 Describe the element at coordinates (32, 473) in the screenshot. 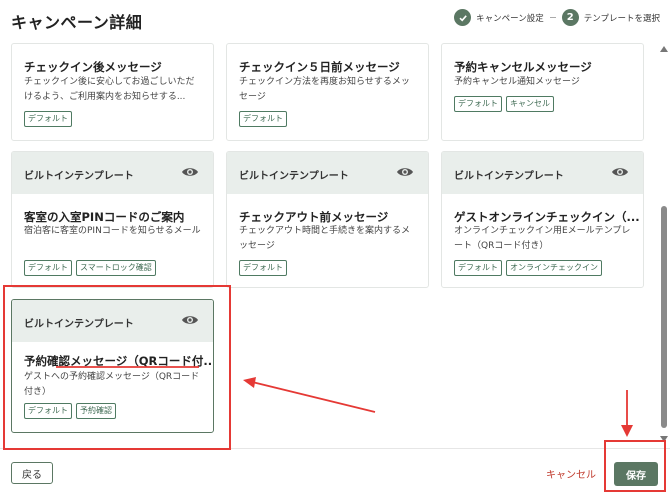

I see `back-button: 戻る` at that location.